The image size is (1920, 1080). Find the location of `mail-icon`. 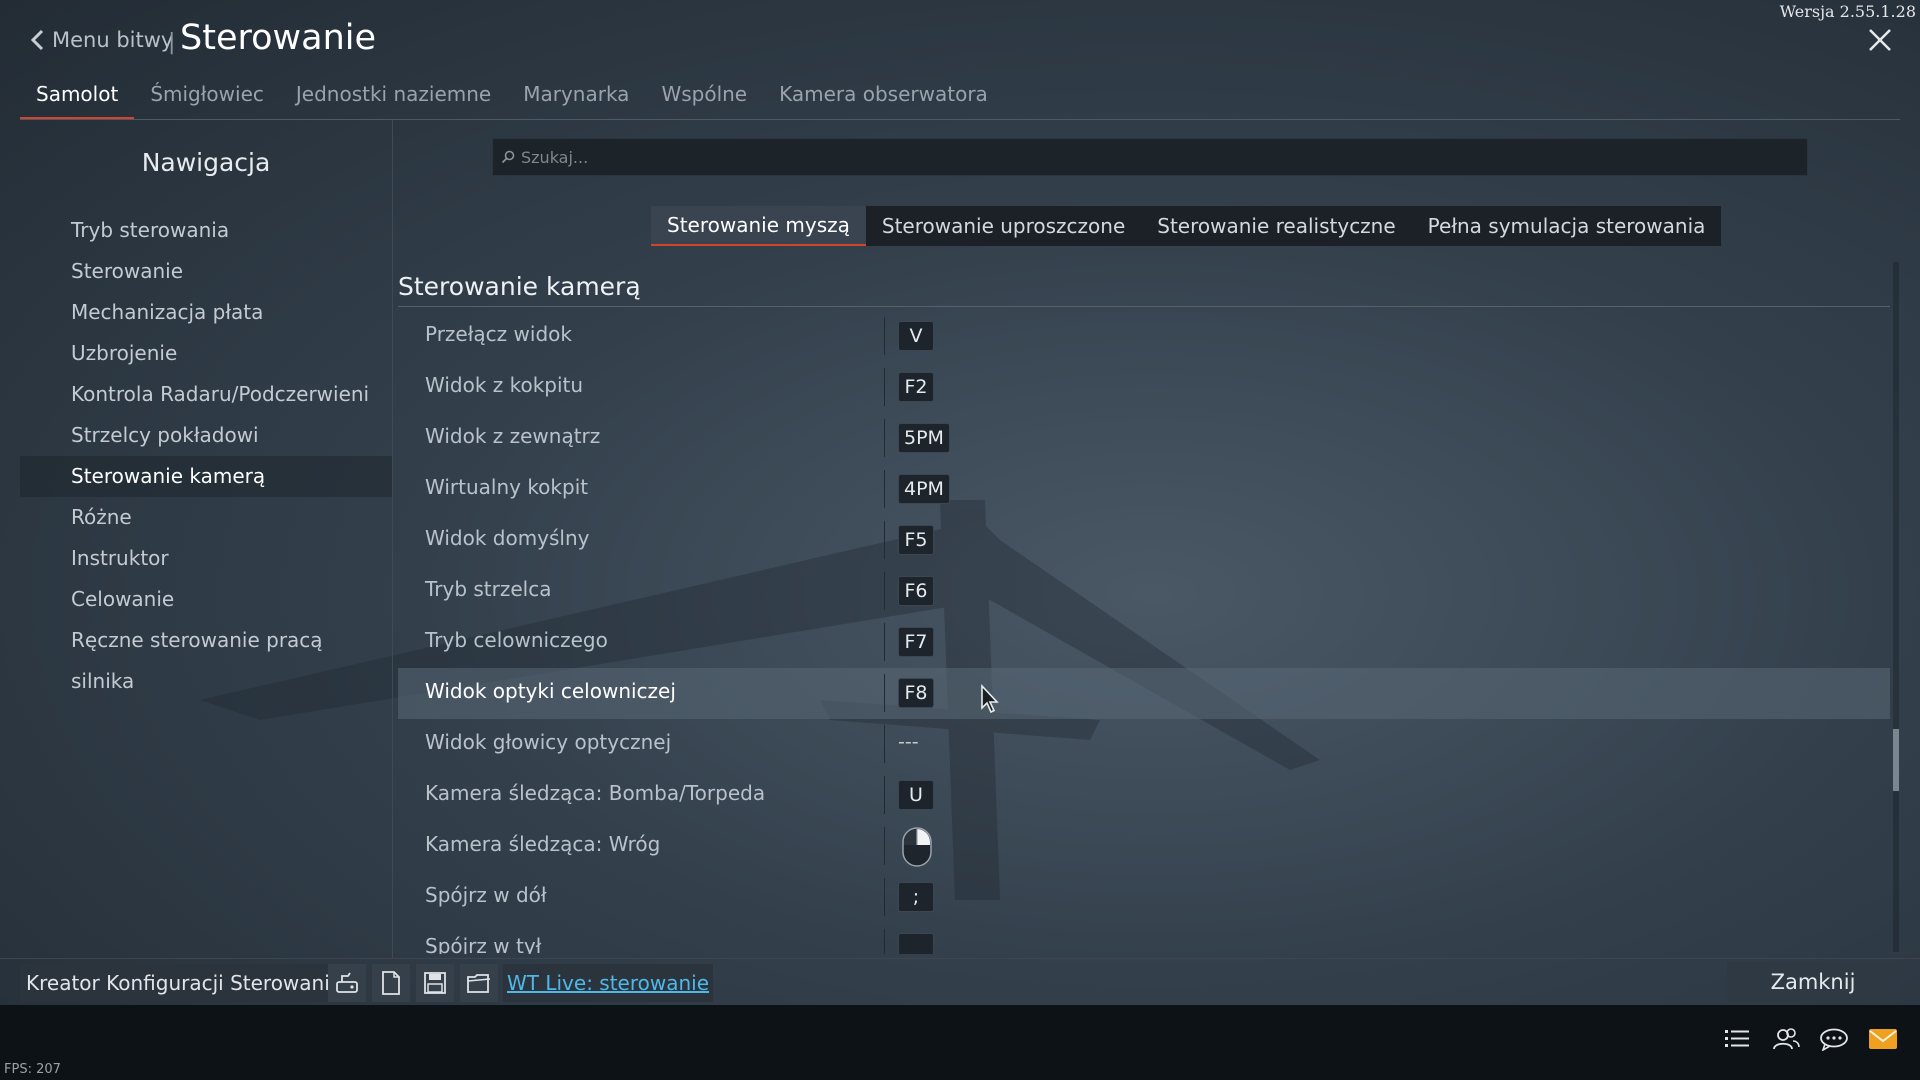

mail-icon is located at coordinates (1883, 1039).